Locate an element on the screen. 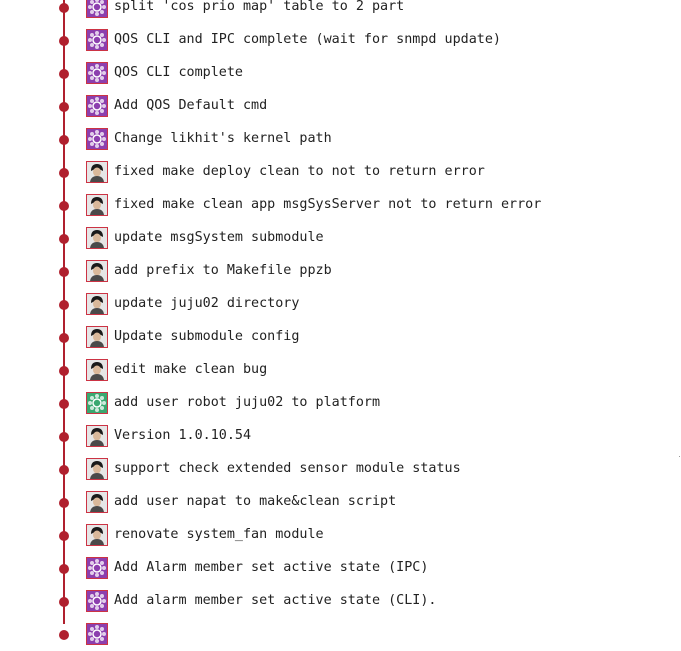 The image size is (681, 651). green-pattern-avatar is located at coordinates (97, 403).